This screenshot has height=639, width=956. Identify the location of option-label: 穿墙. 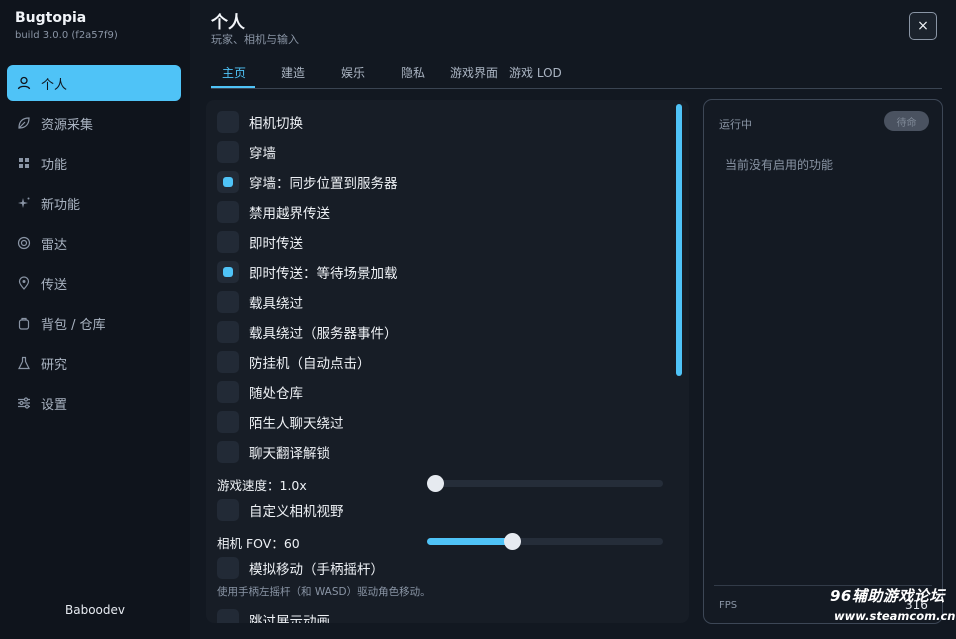
(262, 154).